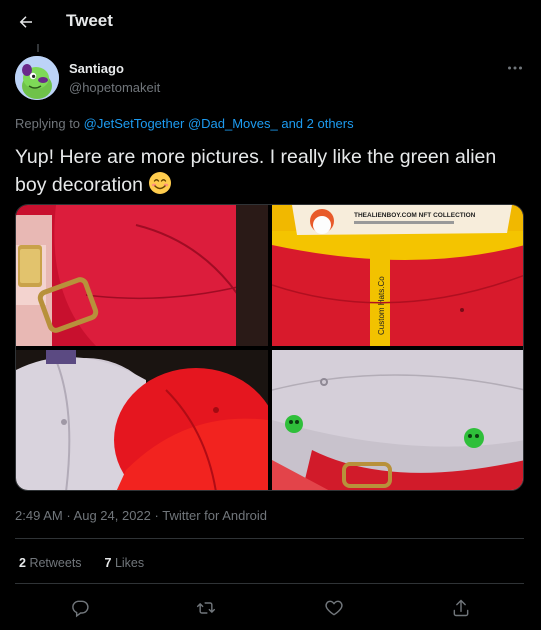 Image resolution: width=541 pixels, height=630 pixels. What do you see at coordinates (270, 22) in the screenshot?
I see `top-bar: Tweet` at bounding box center [270, 22].